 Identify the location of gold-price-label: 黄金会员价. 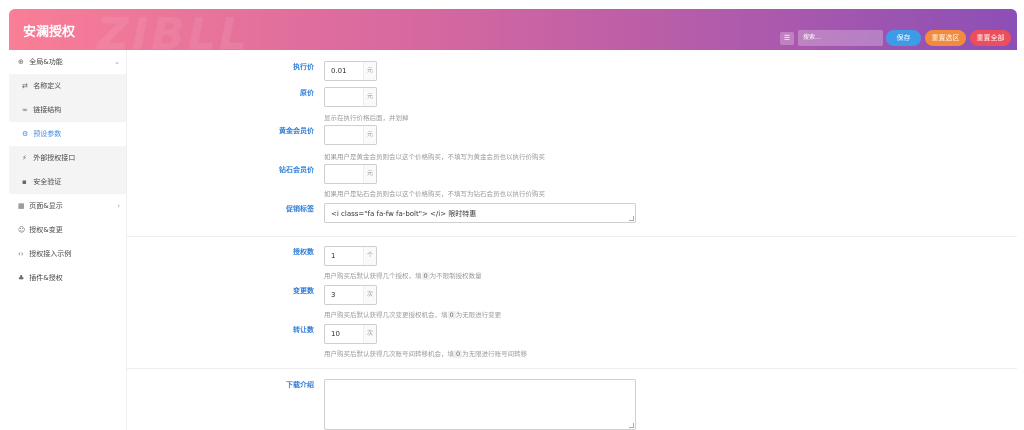
(296, 131).